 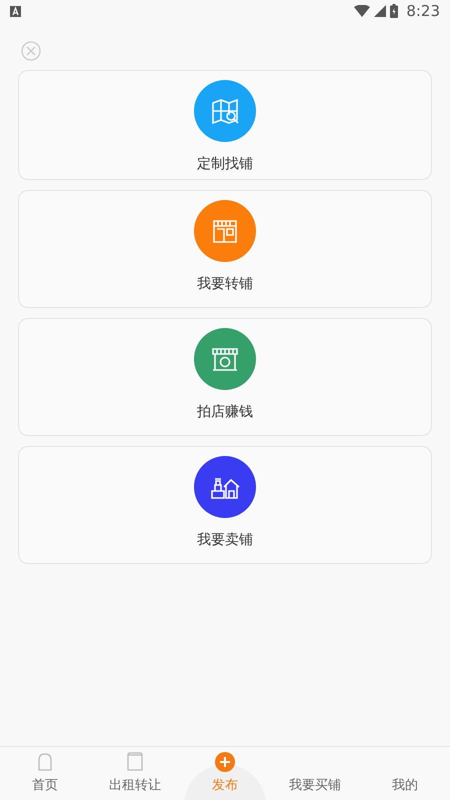 I want to click on signal-icon, so click(x=380, y=11).